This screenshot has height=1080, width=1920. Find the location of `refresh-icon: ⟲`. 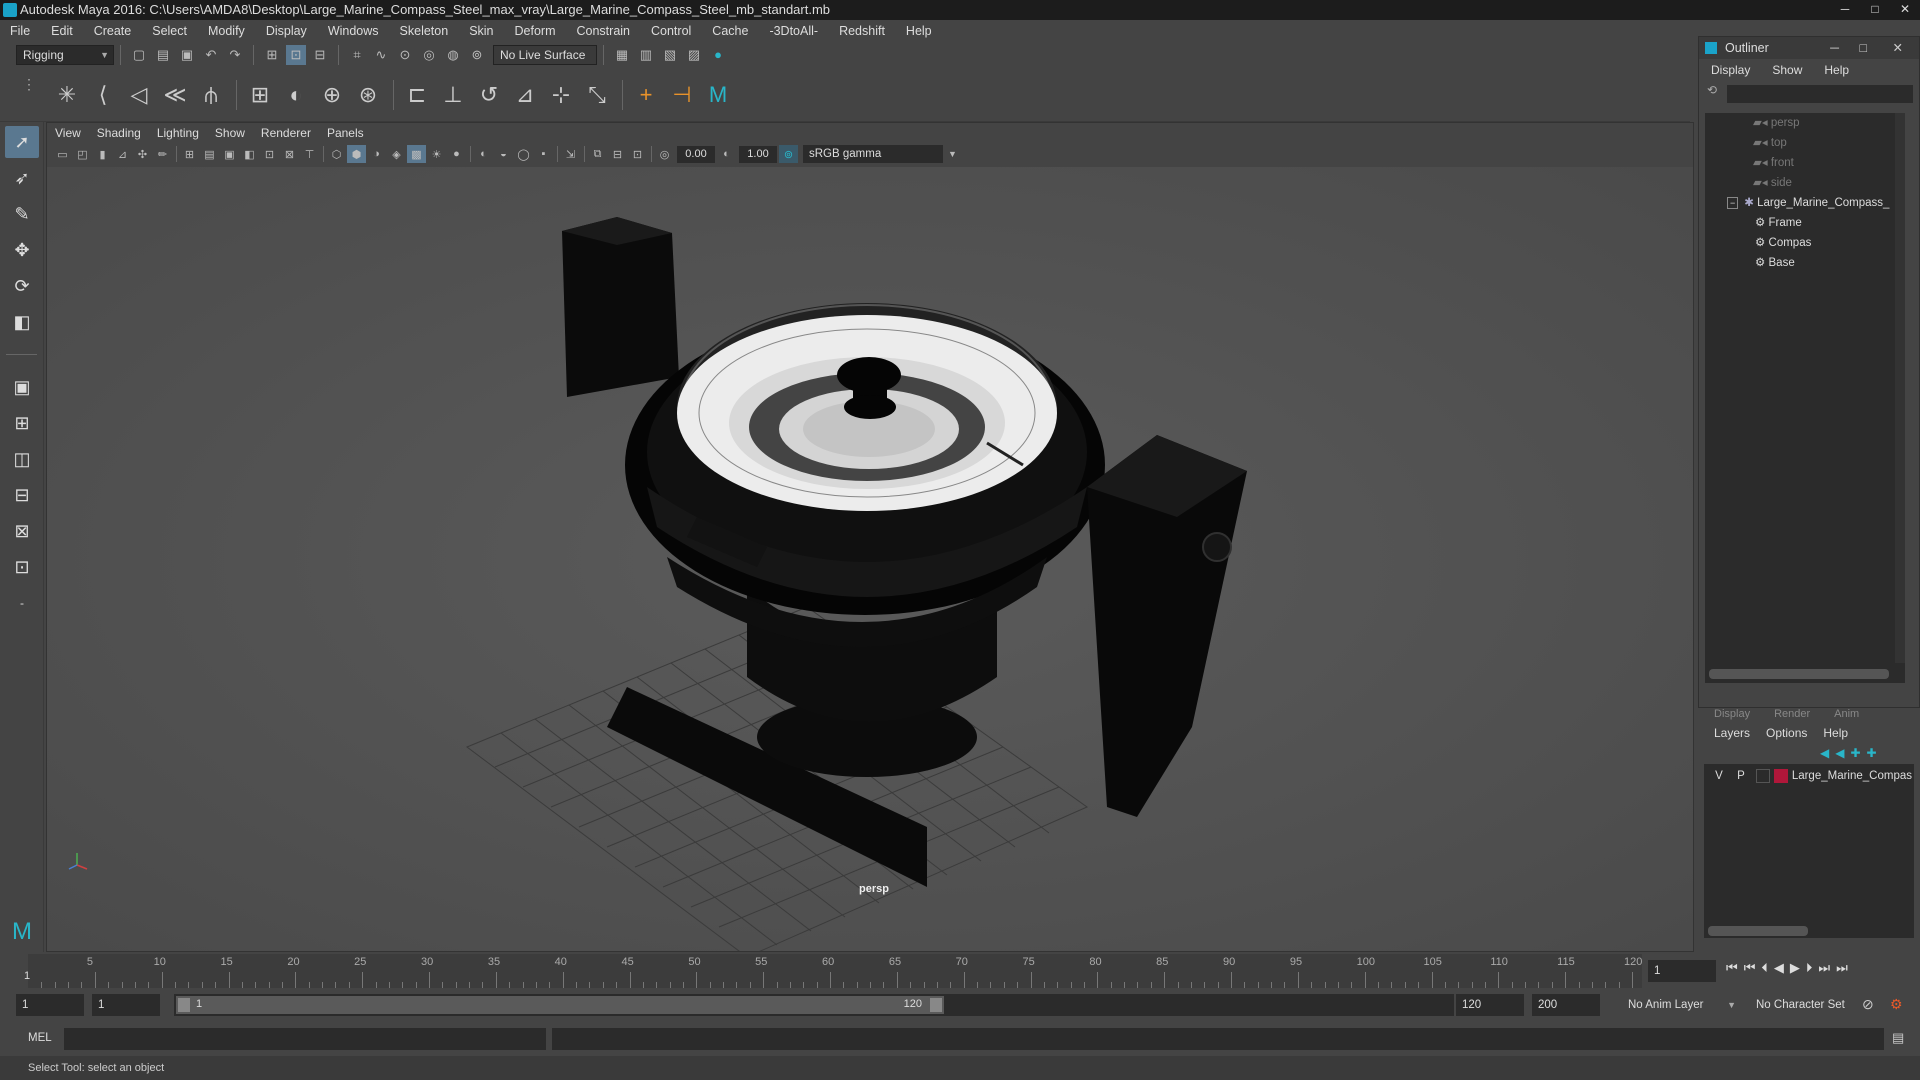

refresh-icon: ⟲ is located at coordinates (1712, 90).